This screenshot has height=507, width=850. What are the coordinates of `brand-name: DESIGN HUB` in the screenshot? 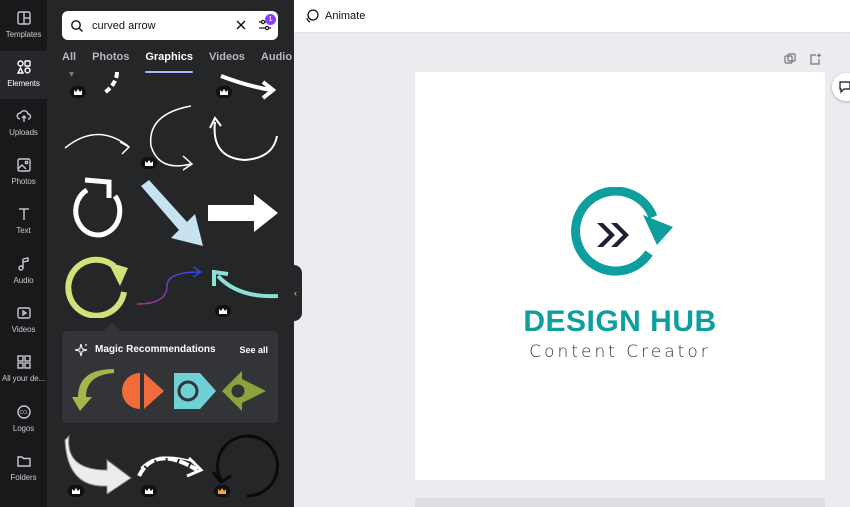 It's located at (620, 322).